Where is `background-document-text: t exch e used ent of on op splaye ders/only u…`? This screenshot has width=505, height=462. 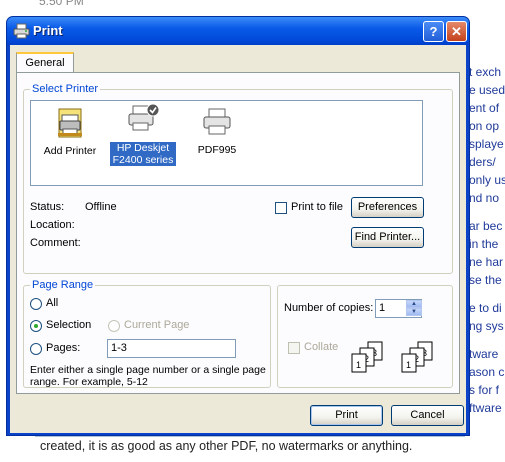
background-document-text: t exch e used ent of on op splaye ders/only u… is located at coordinates (487, 240).